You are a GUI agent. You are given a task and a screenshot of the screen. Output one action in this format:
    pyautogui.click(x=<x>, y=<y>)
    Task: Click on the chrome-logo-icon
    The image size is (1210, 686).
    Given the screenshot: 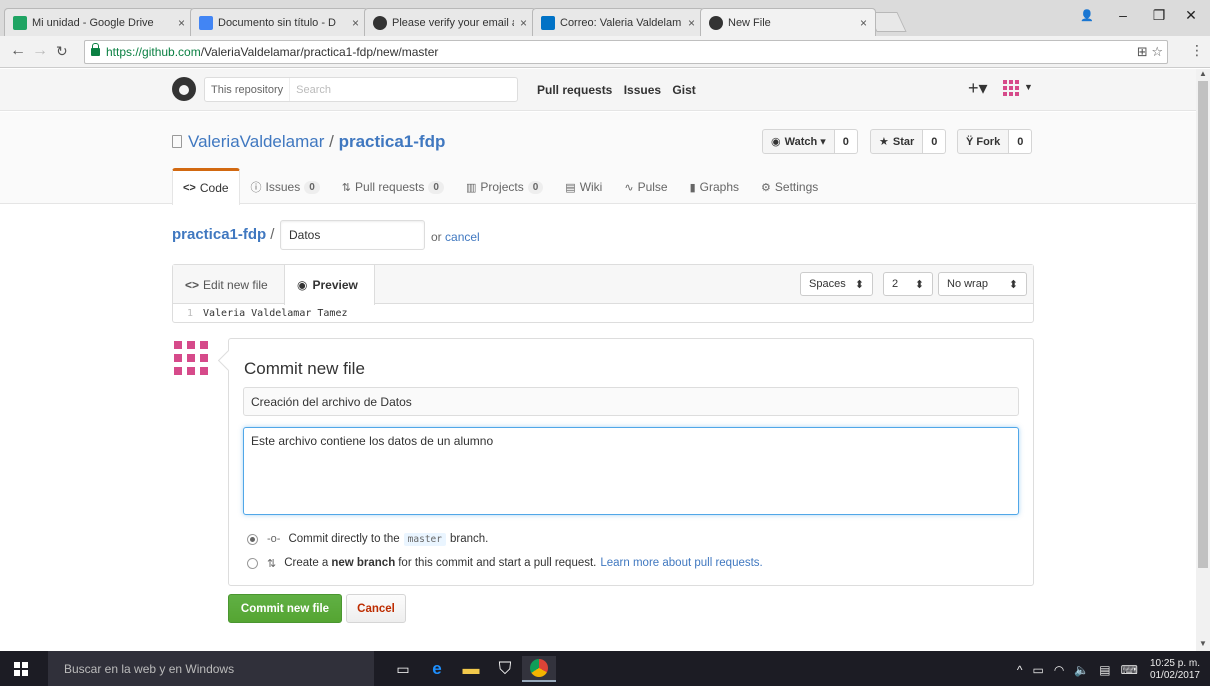 What is the action you would take?
    pyautogui.click(x=539, y=668)
    